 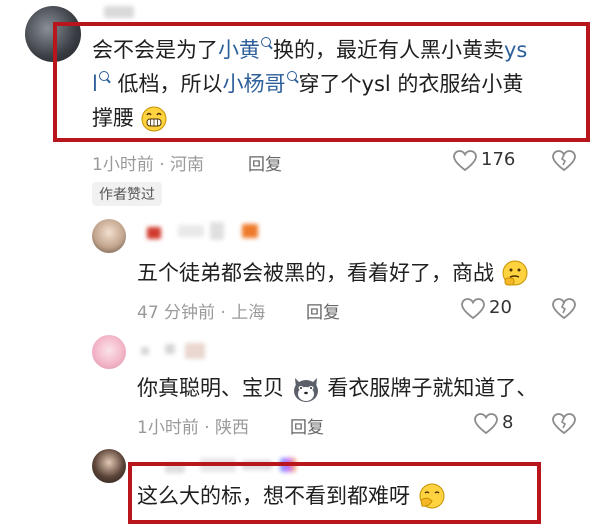 What do you see at coordinates (95, 84) in the screenshot?
I see `search-link: l` at bounding box center [95, 84].